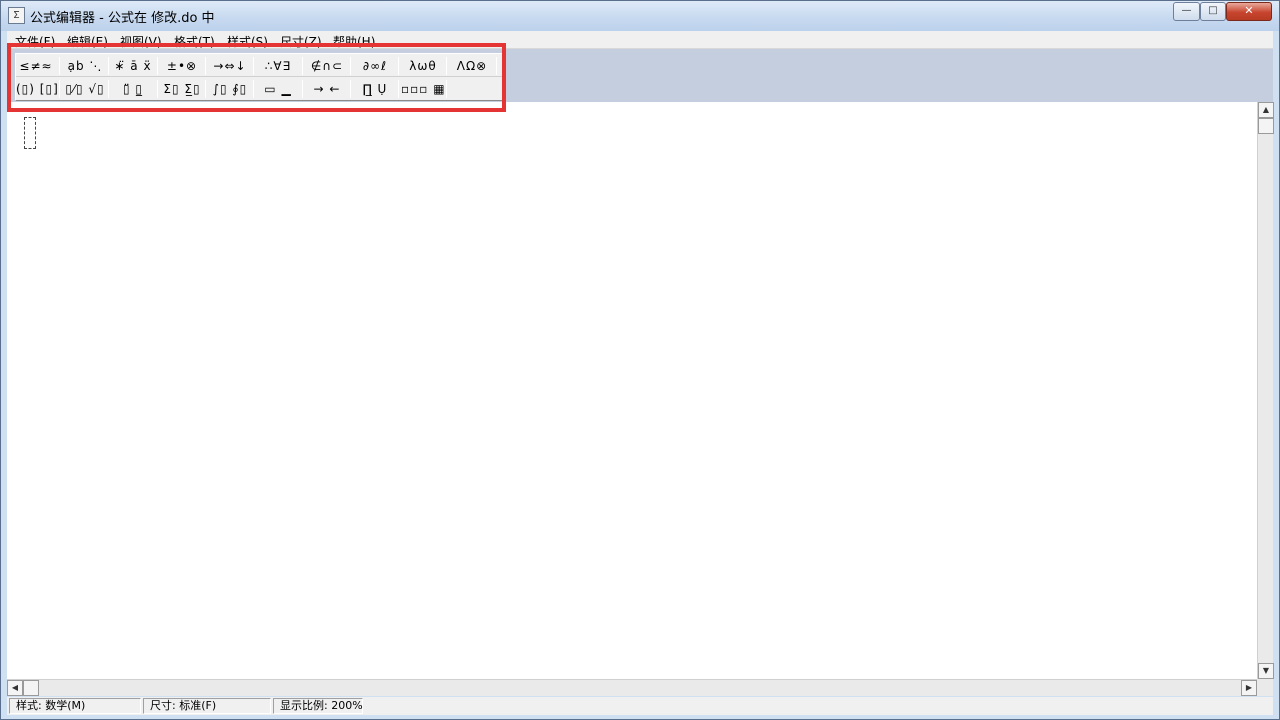  What do you see at coordinates (423, 89) in the screenshot?
I see `matrices-palette-button: ▫▫▫ ▦` at bounding box center [423, 89].